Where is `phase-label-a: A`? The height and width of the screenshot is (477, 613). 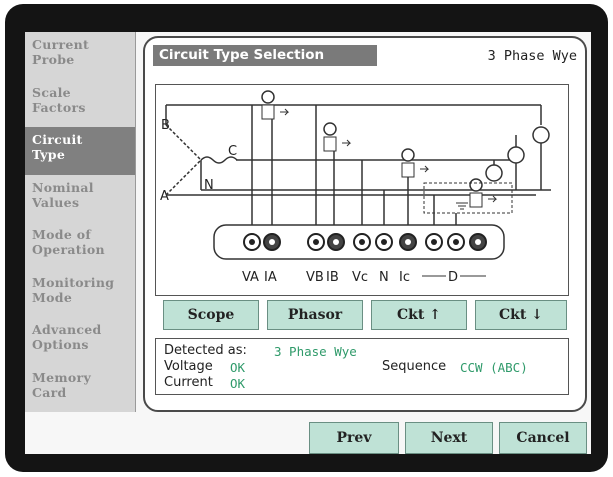 phase-label-a: A is located at coordinates (164, 196).